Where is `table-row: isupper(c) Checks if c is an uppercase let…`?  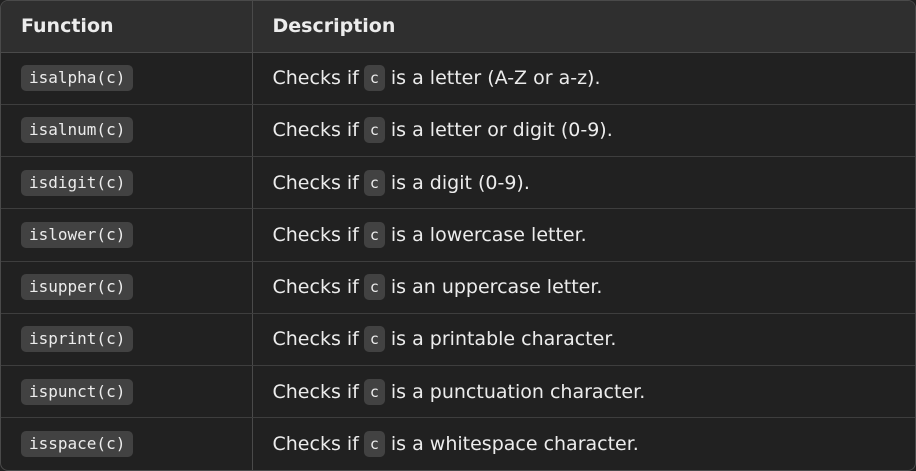
table-row: isupper(c) Checks if c is an uppercase let… is located at coordinates (458, 287).